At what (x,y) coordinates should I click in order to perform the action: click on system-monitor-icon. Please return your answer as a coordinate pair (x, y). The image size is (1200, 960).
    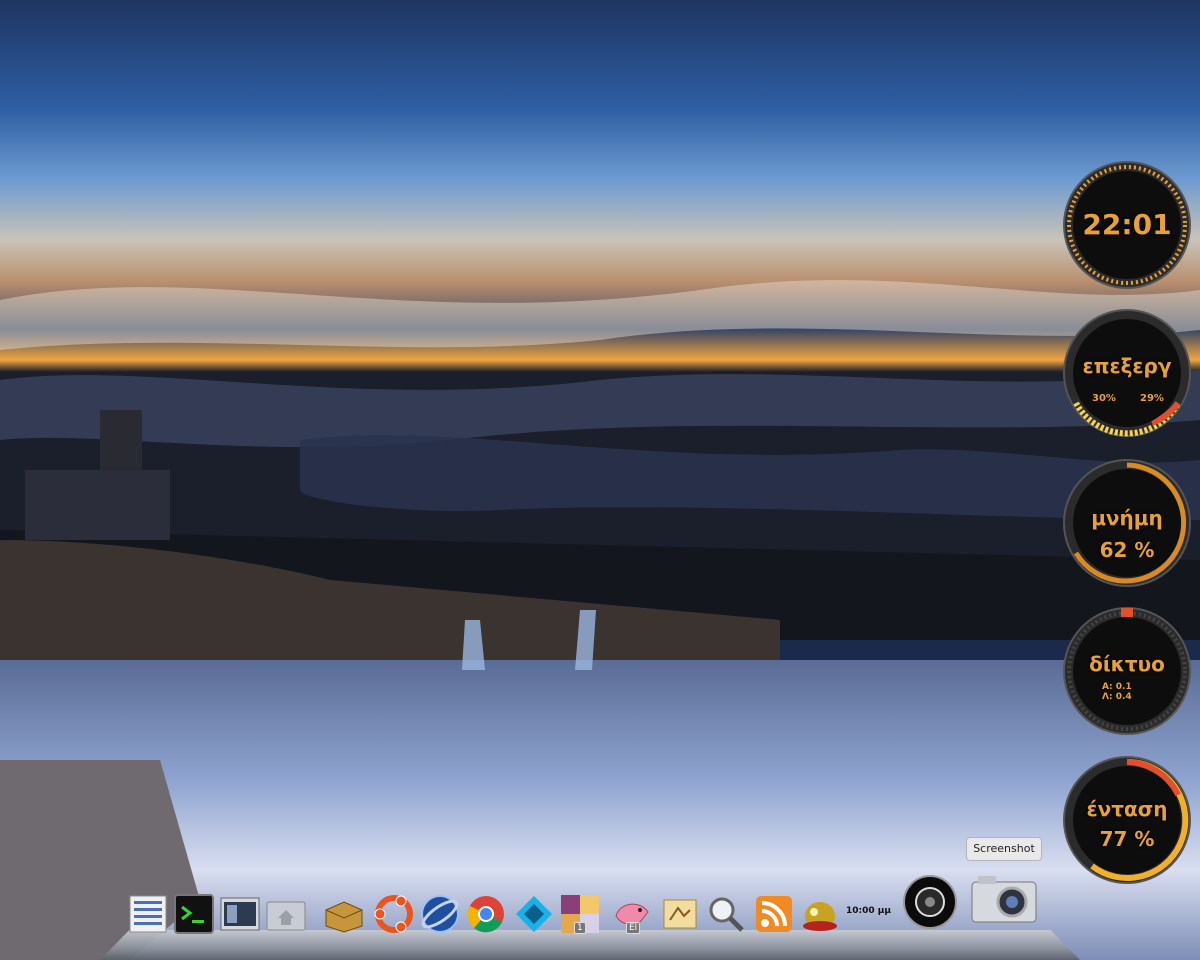
    Looking at the image, I should click on (148, 914).